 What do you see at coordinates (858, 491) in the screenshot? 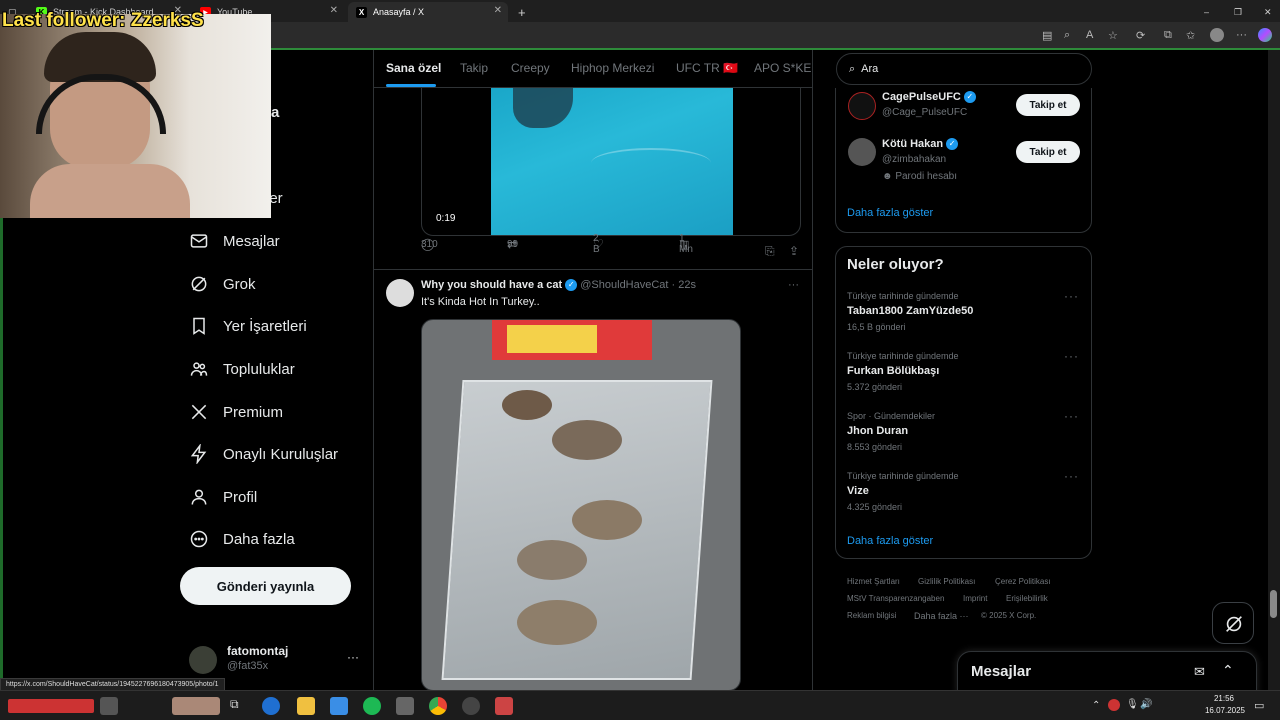
I see `trend-name: Vize` at bounding box center [858, 491].